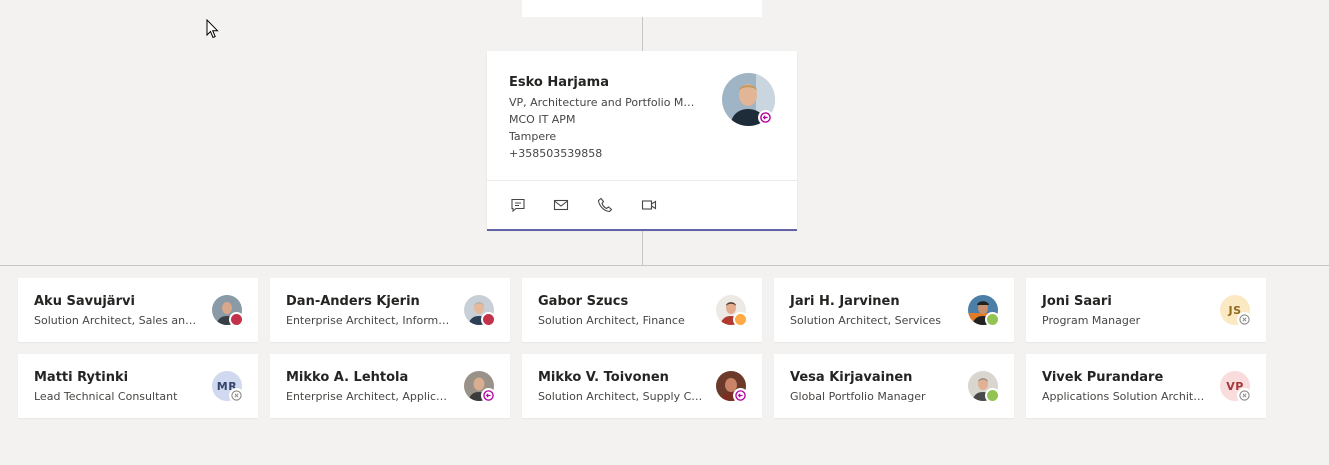 This screenshot has width=1329, height=465. What do you see at coordinates (604, 153) in the screenshot?
I see `focus-phone: +358503539858` at bounding box center [604, 153].